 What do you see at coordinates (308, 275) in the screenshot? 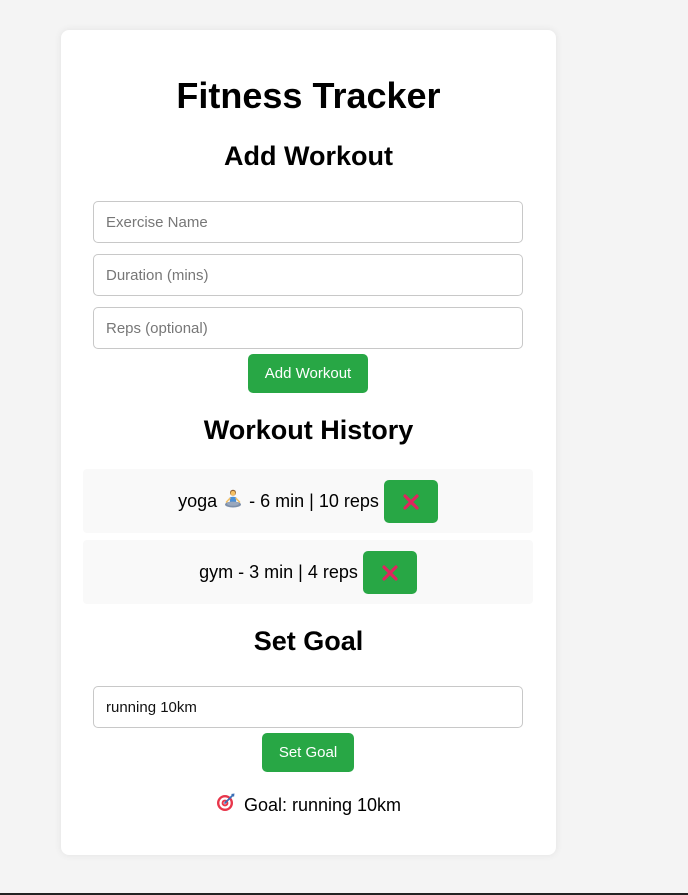
I see `duration-input` at bounding box center [308, 275].